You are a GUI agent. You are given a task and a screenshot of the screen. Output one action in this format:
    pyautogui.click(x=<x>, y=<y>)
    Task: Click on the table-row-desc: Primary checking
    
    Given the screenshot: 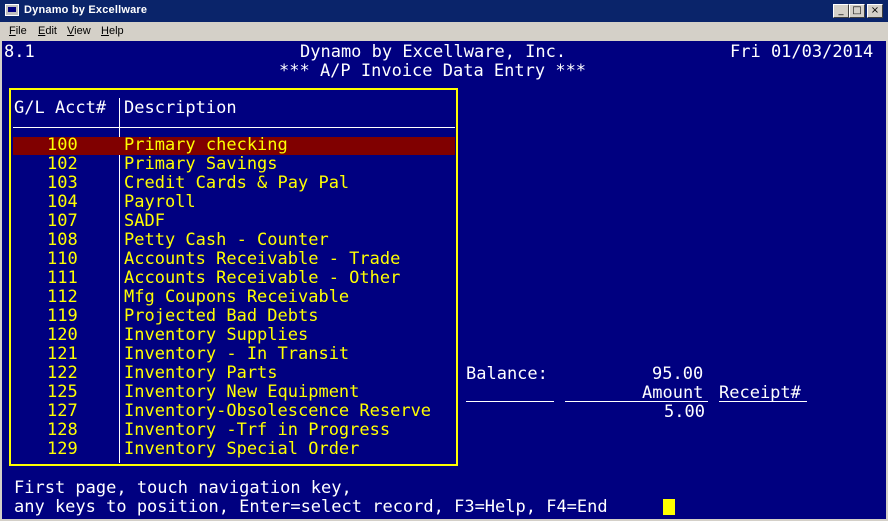 What is the action you would take?
    pyautogui.click(x=206, y=145)
    